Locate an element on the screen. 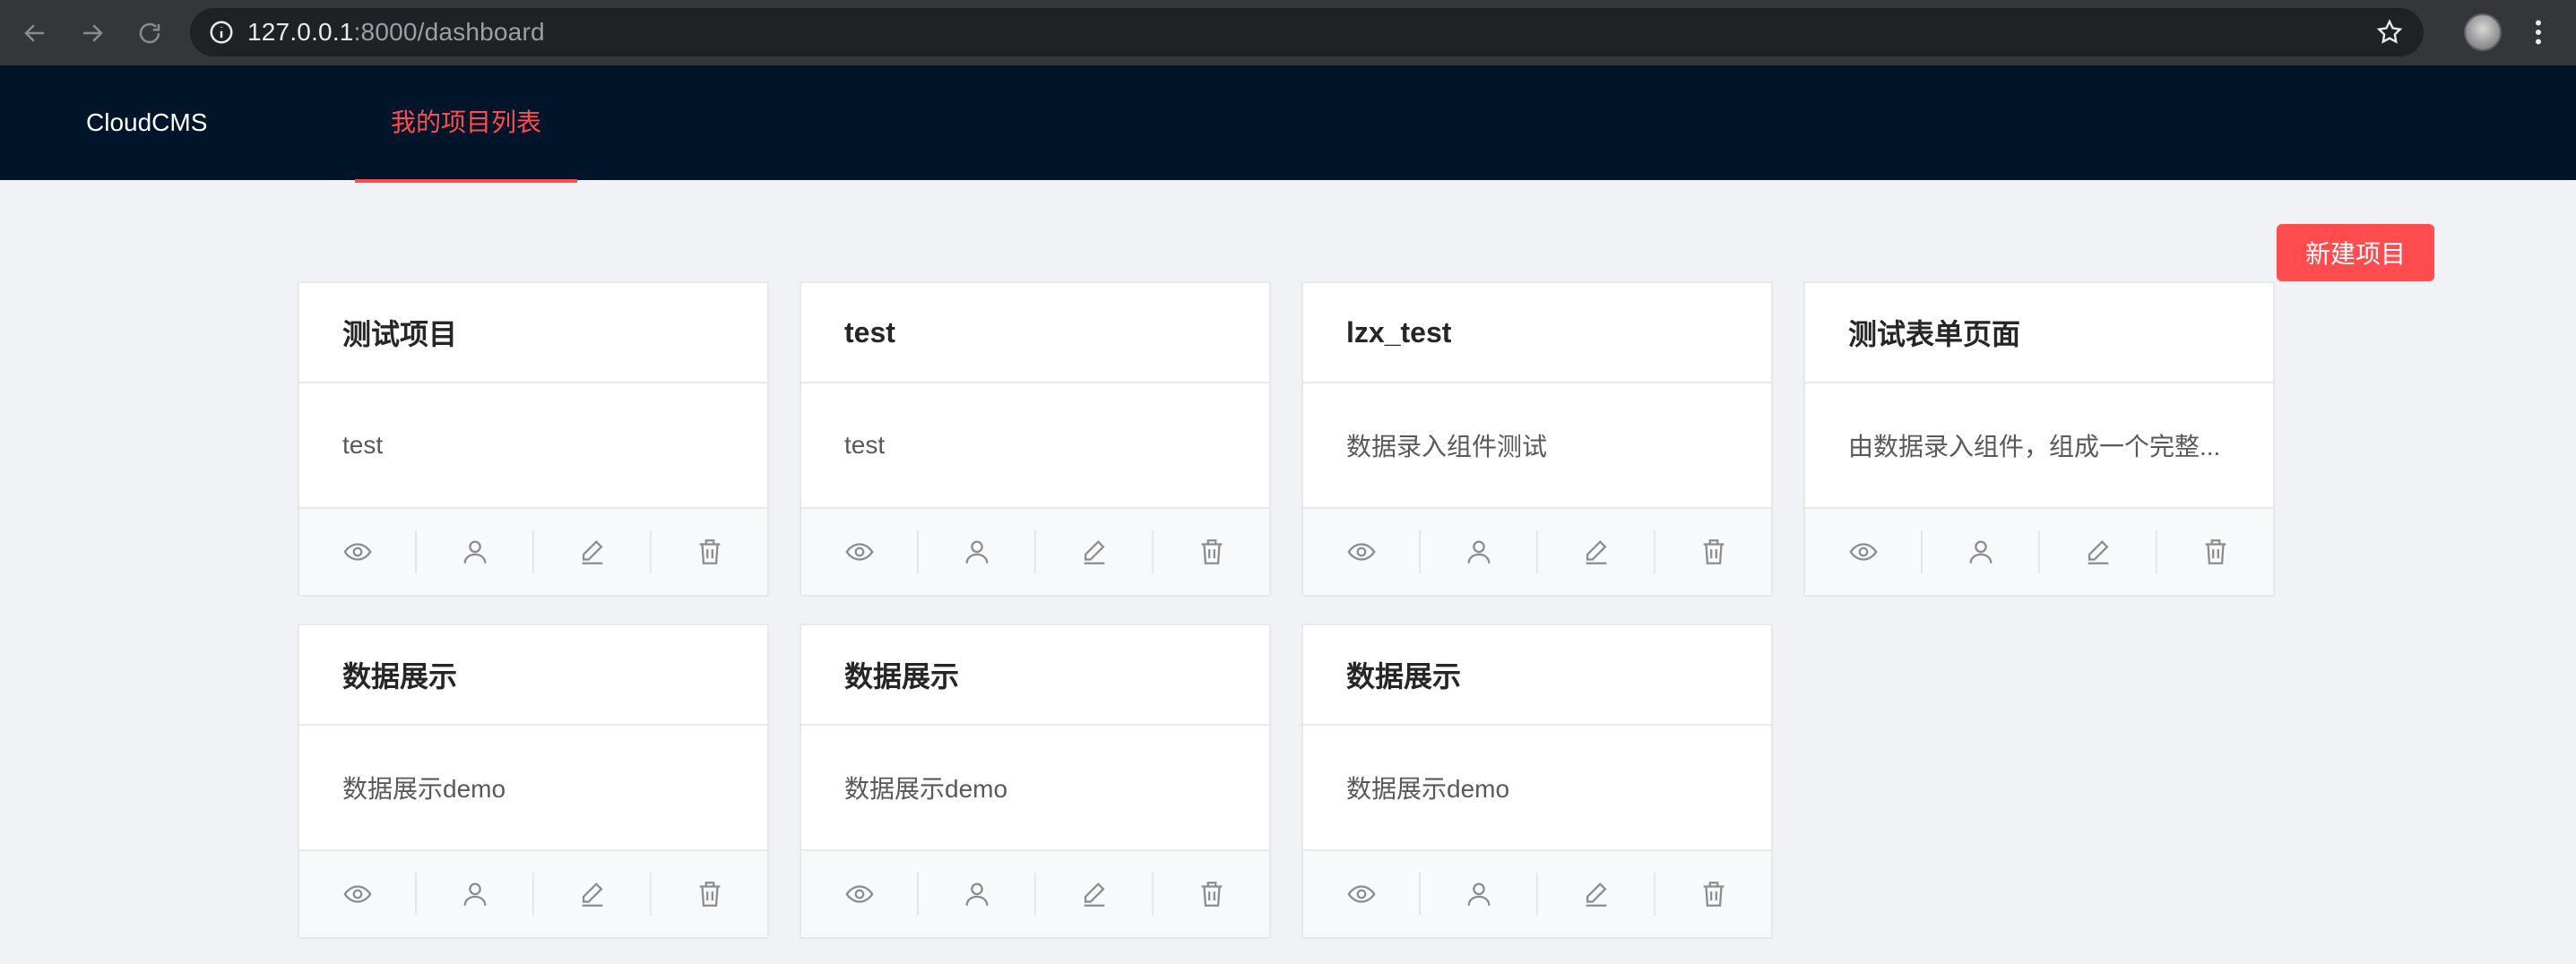 The height and width of the screenshot is (964, 2576). profile-avatar is located at coordinates (2483, 32).